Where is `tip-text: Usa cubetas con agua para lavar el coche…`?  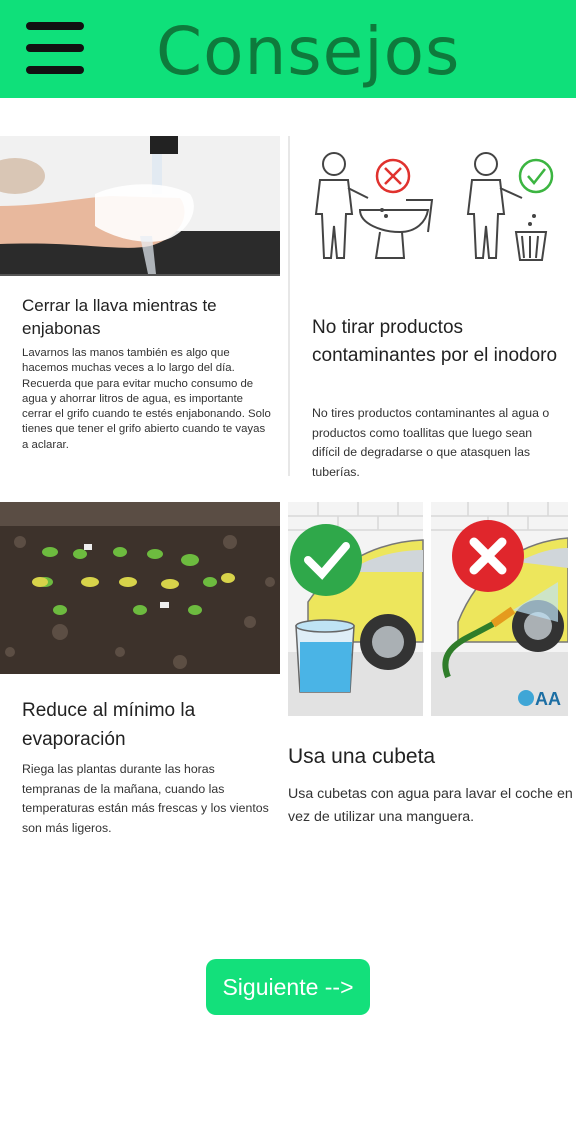
tip-text: Usa cubetas con agua para lavar el coche… is located at coordinates (430, 805).